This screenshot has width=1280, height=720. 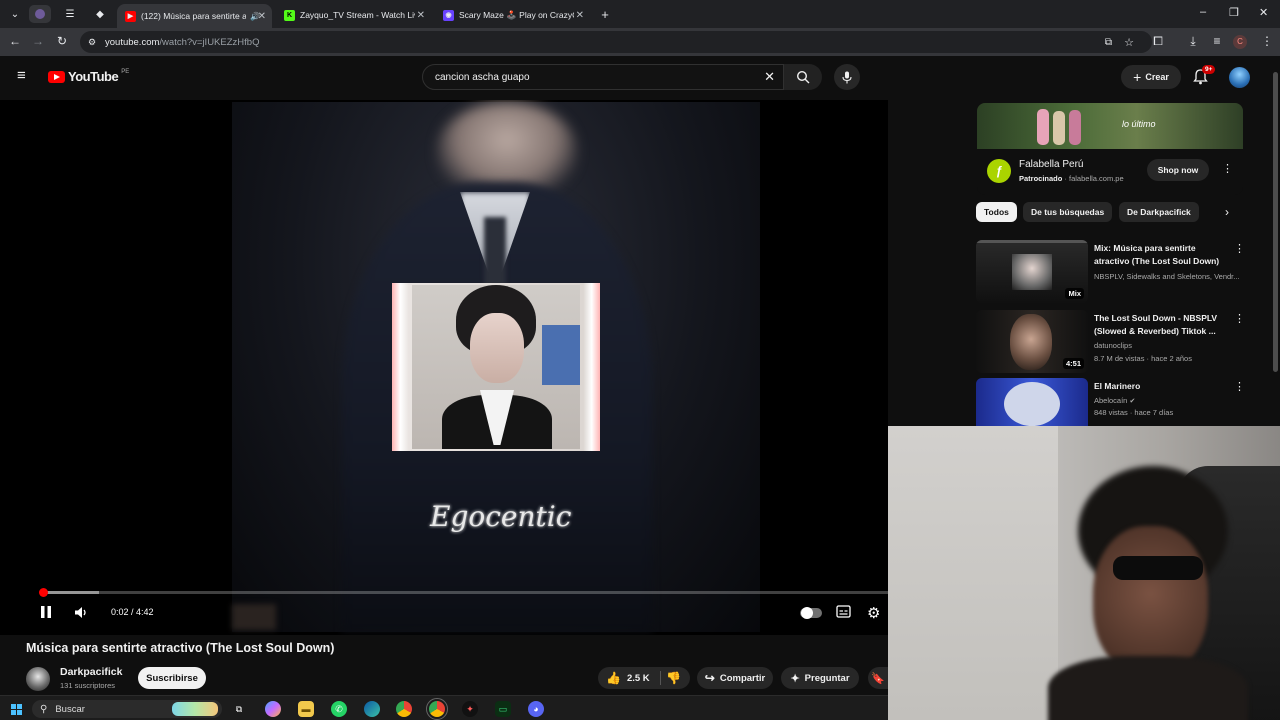 What do you see at coordinates (1158, 41) in the screenshot?
I see `extensions-icon: ⧠` at bounding box center [1158, 41].